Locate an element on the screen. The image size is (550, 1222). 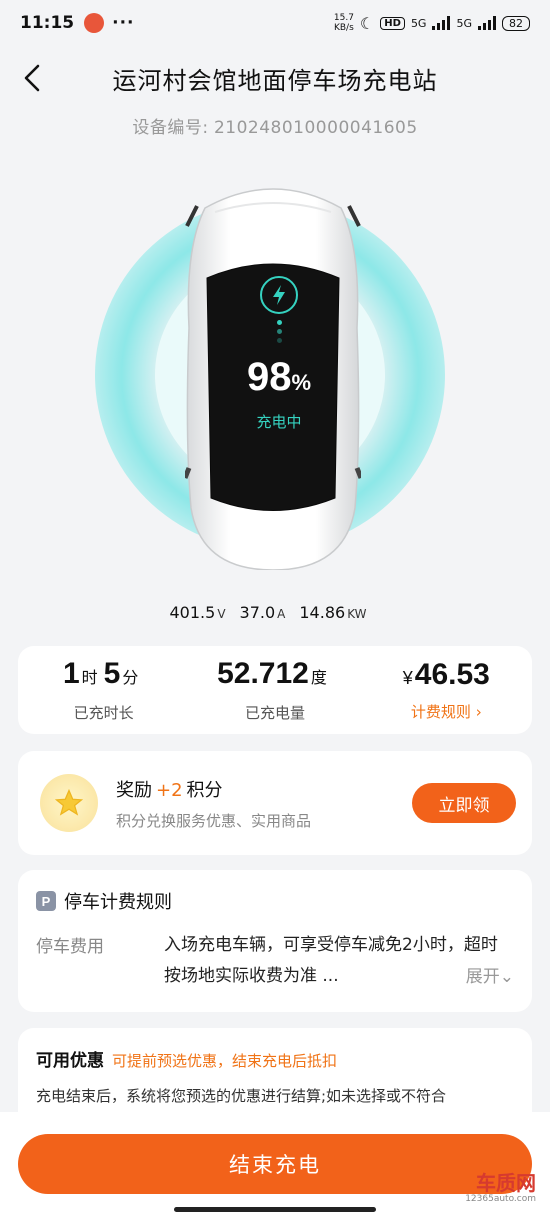
network-type-2: 5G is located at coordinates (464, 23).